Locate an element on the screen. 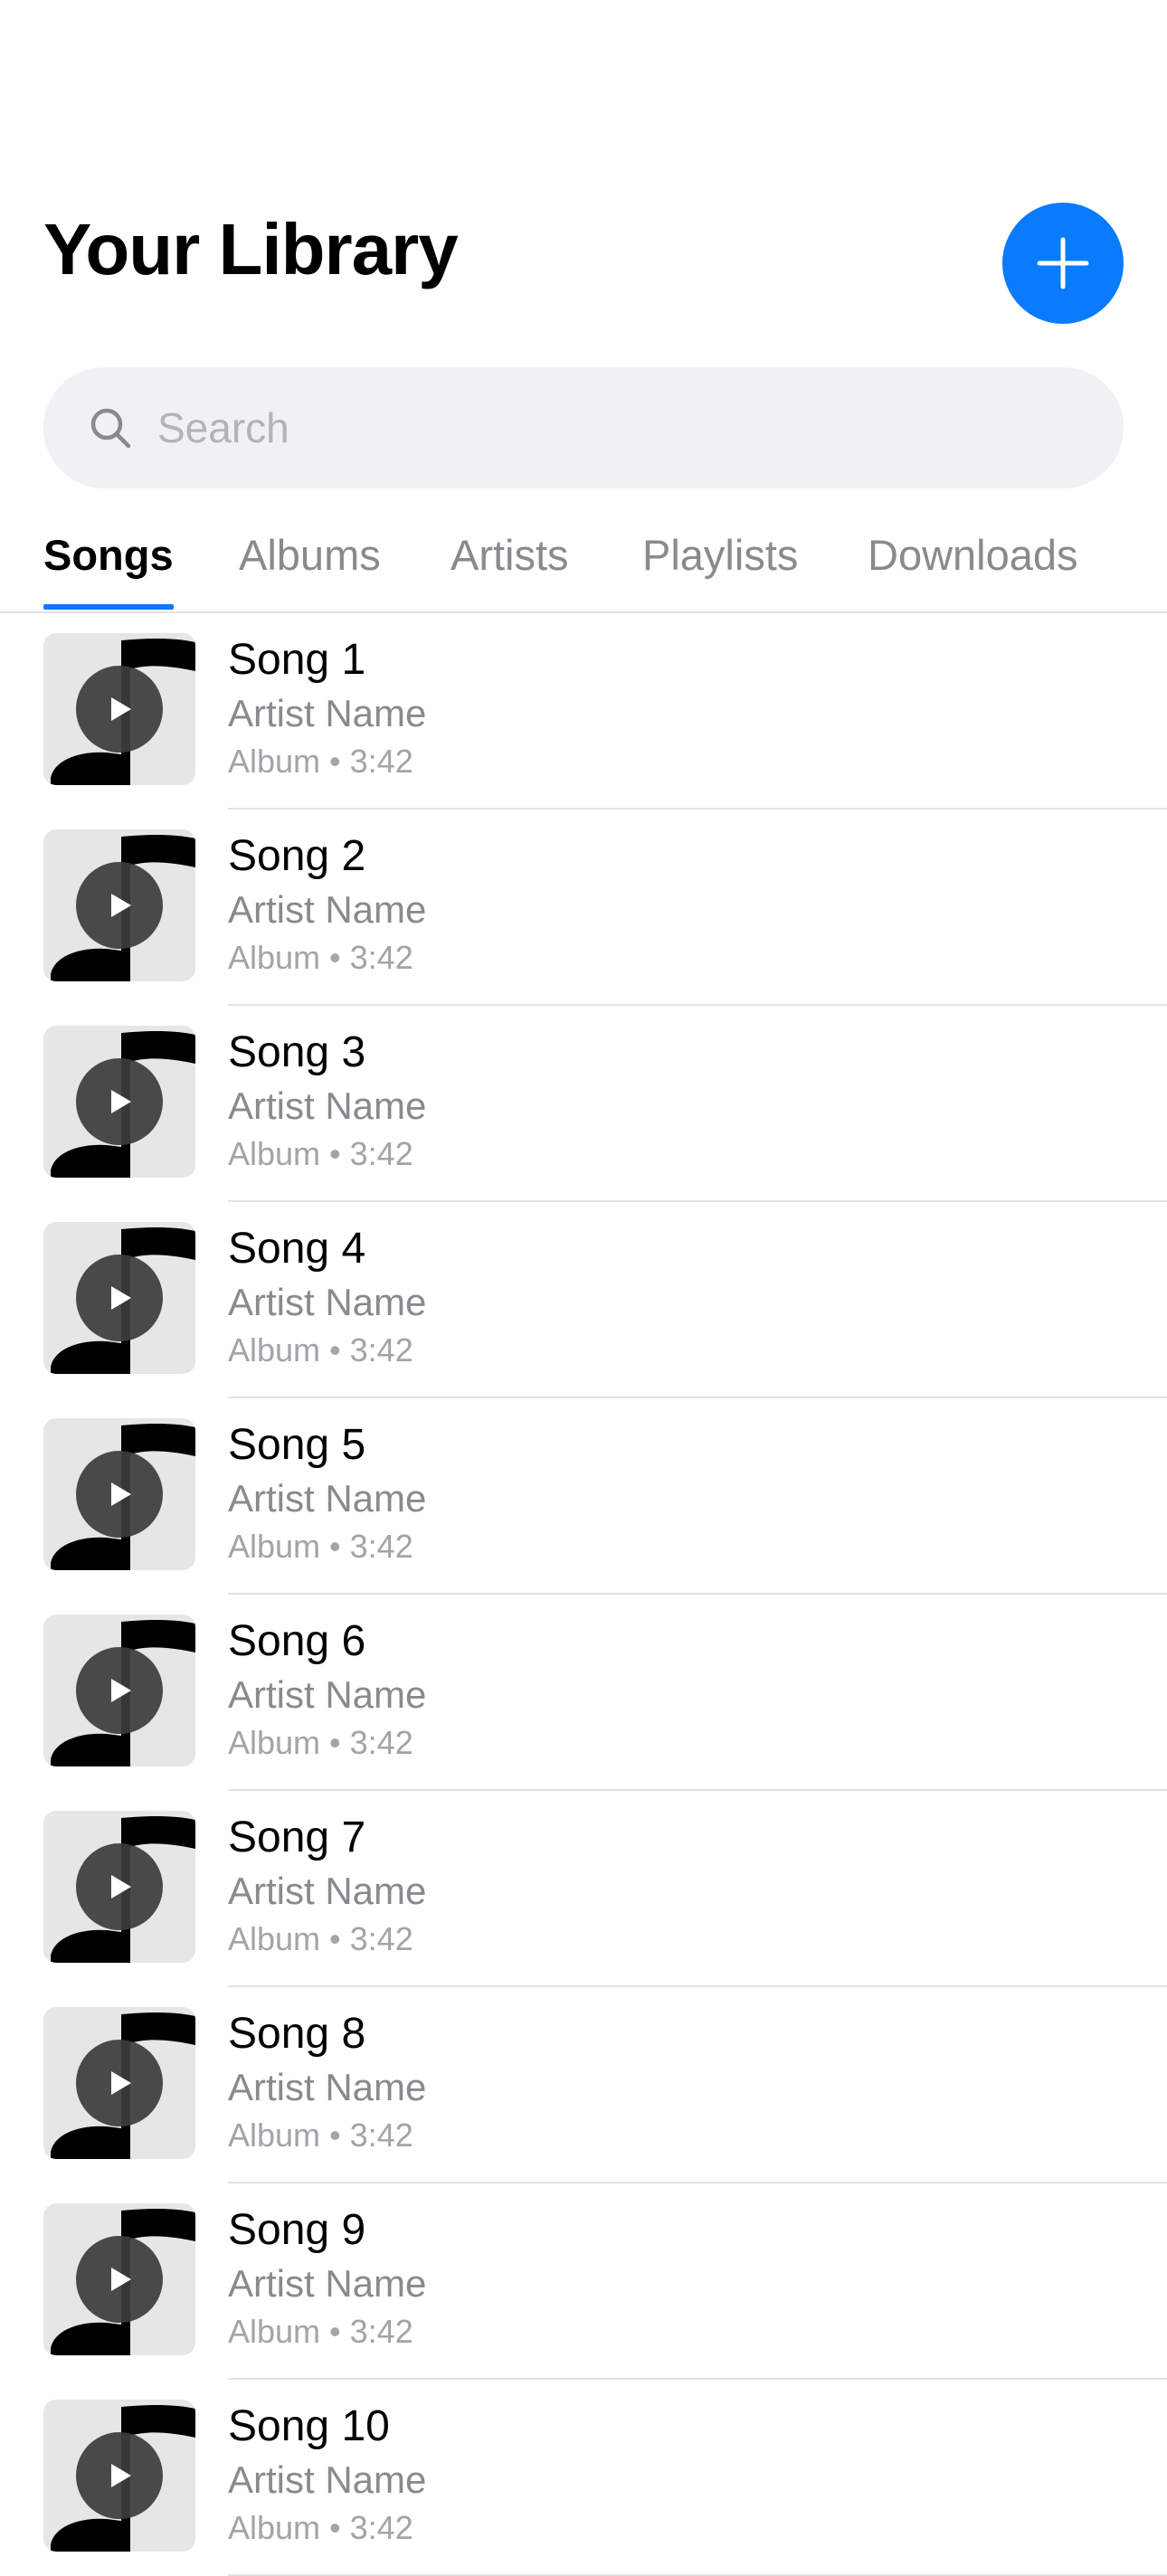 The width and height of the screenshot is (1167, 2576). search-bar is located at coordinates (583, 428).